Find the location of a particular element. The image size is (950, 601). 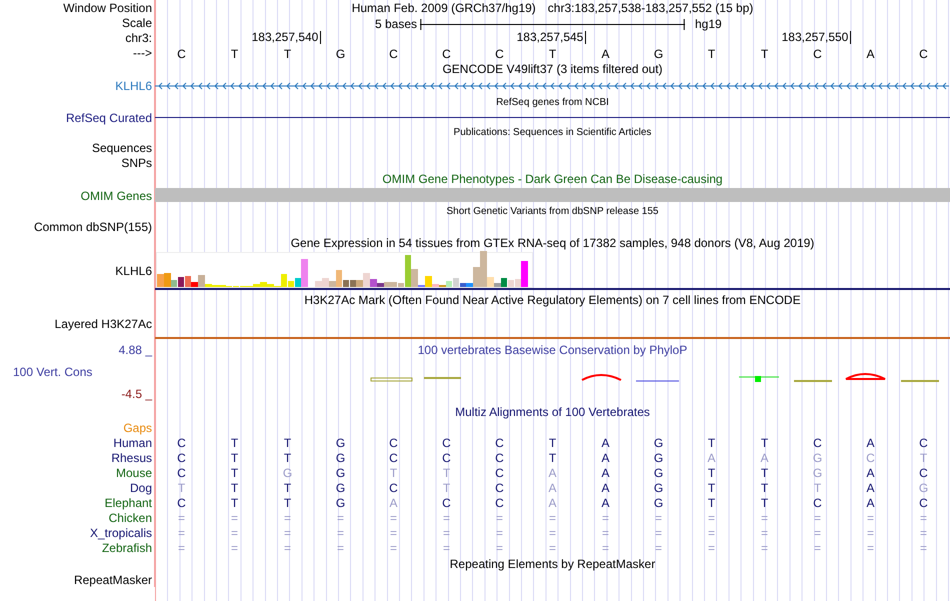

gene-label: KLHL6 is located at coordinates (133, 86).